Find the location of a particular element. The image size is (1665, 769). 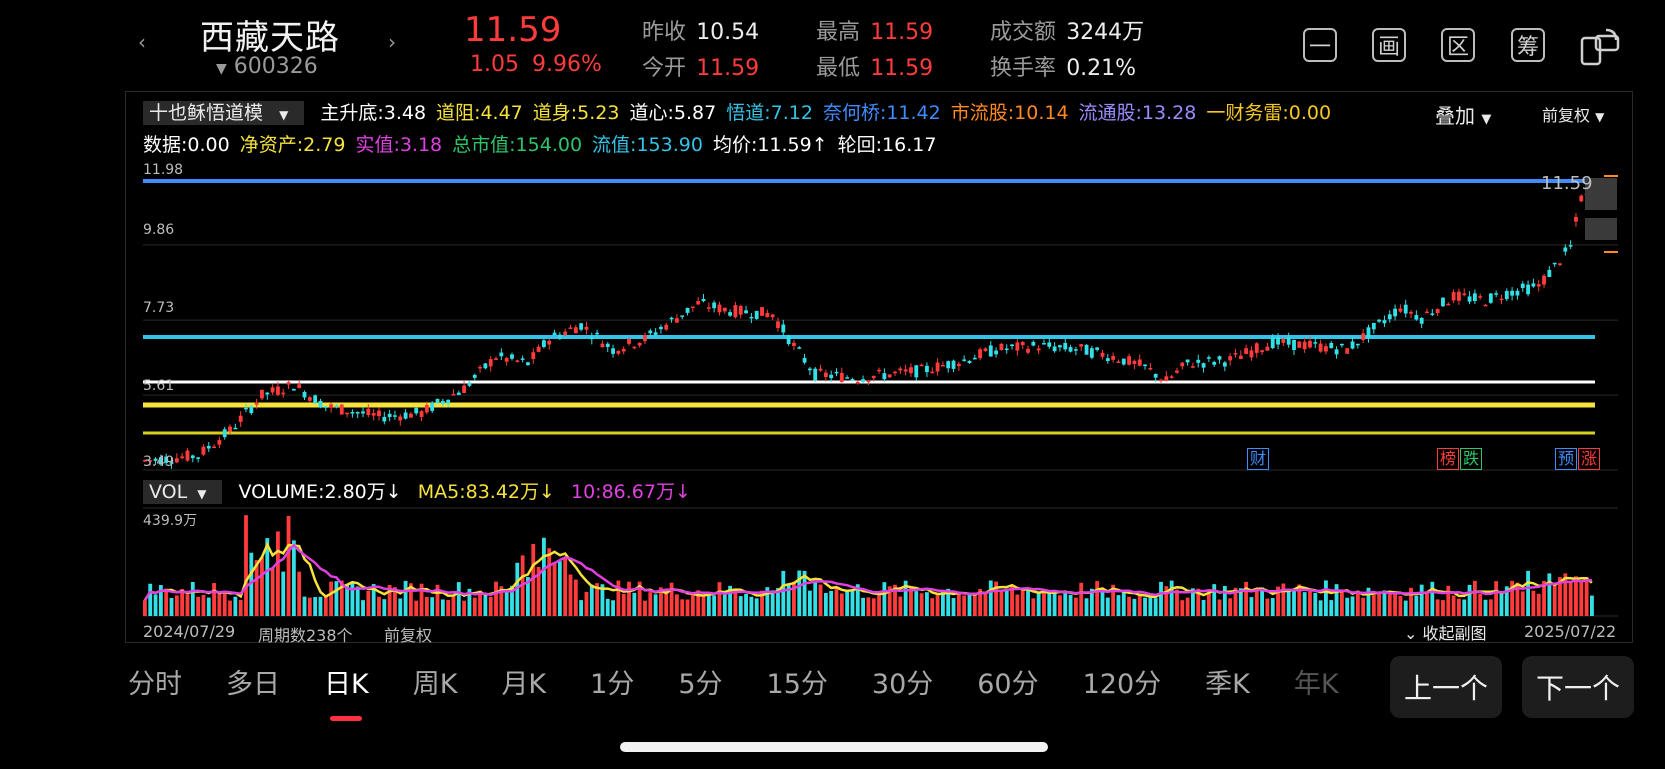

fall-badge: 跌 is located at coordinates (1471, 459).